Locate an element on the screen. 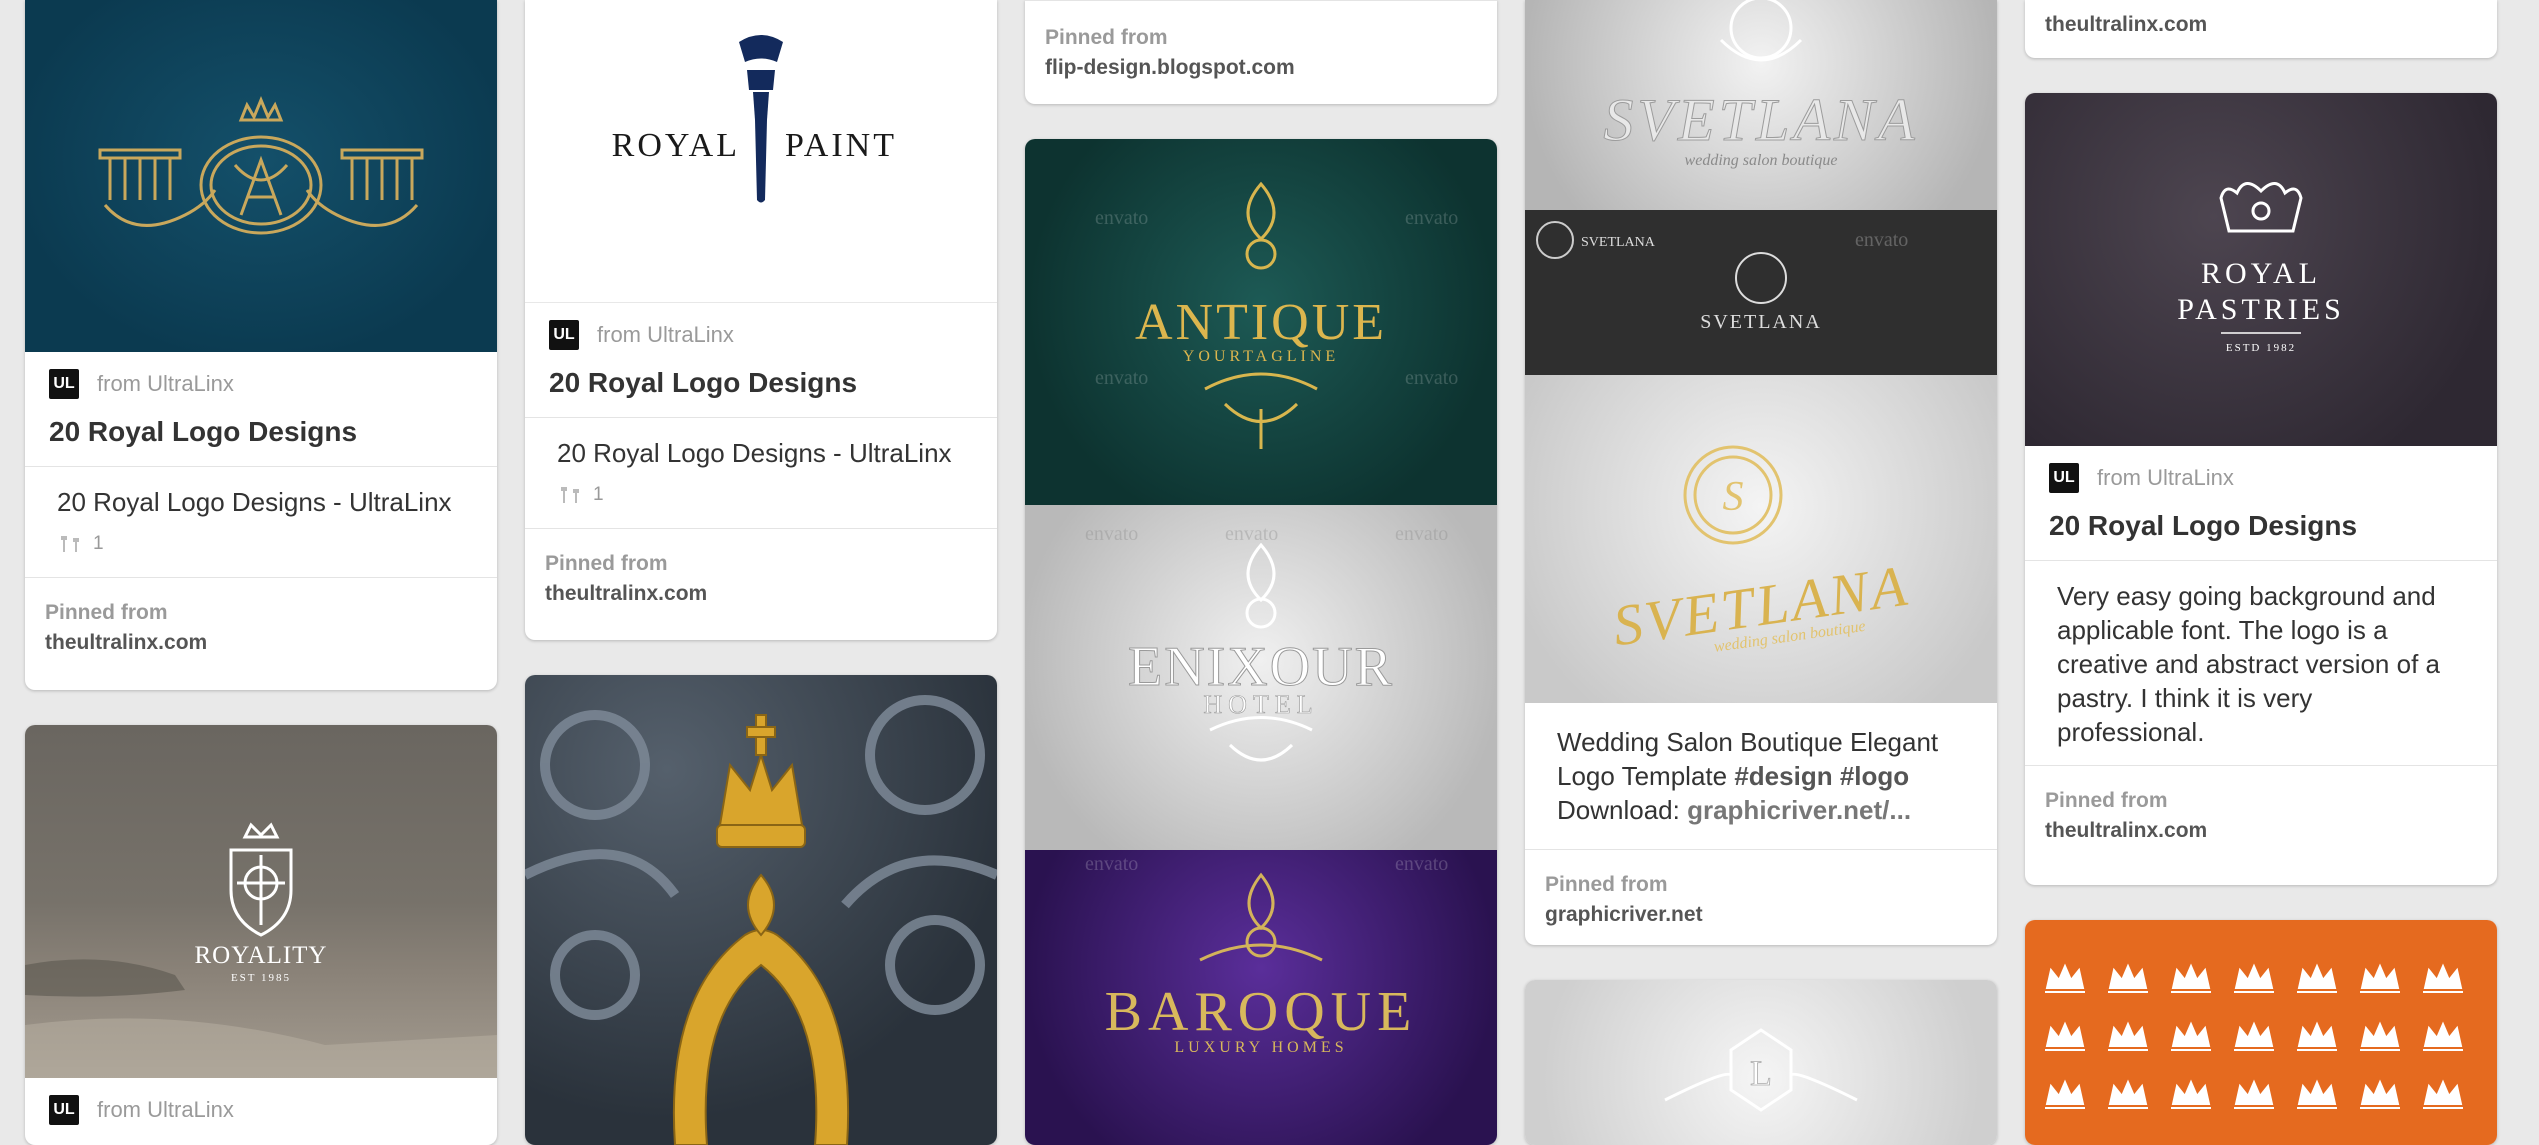 This screenshot has height=1145, width=2539. royality-logo-text: ROYALITY is located at coordinates (261, 955).